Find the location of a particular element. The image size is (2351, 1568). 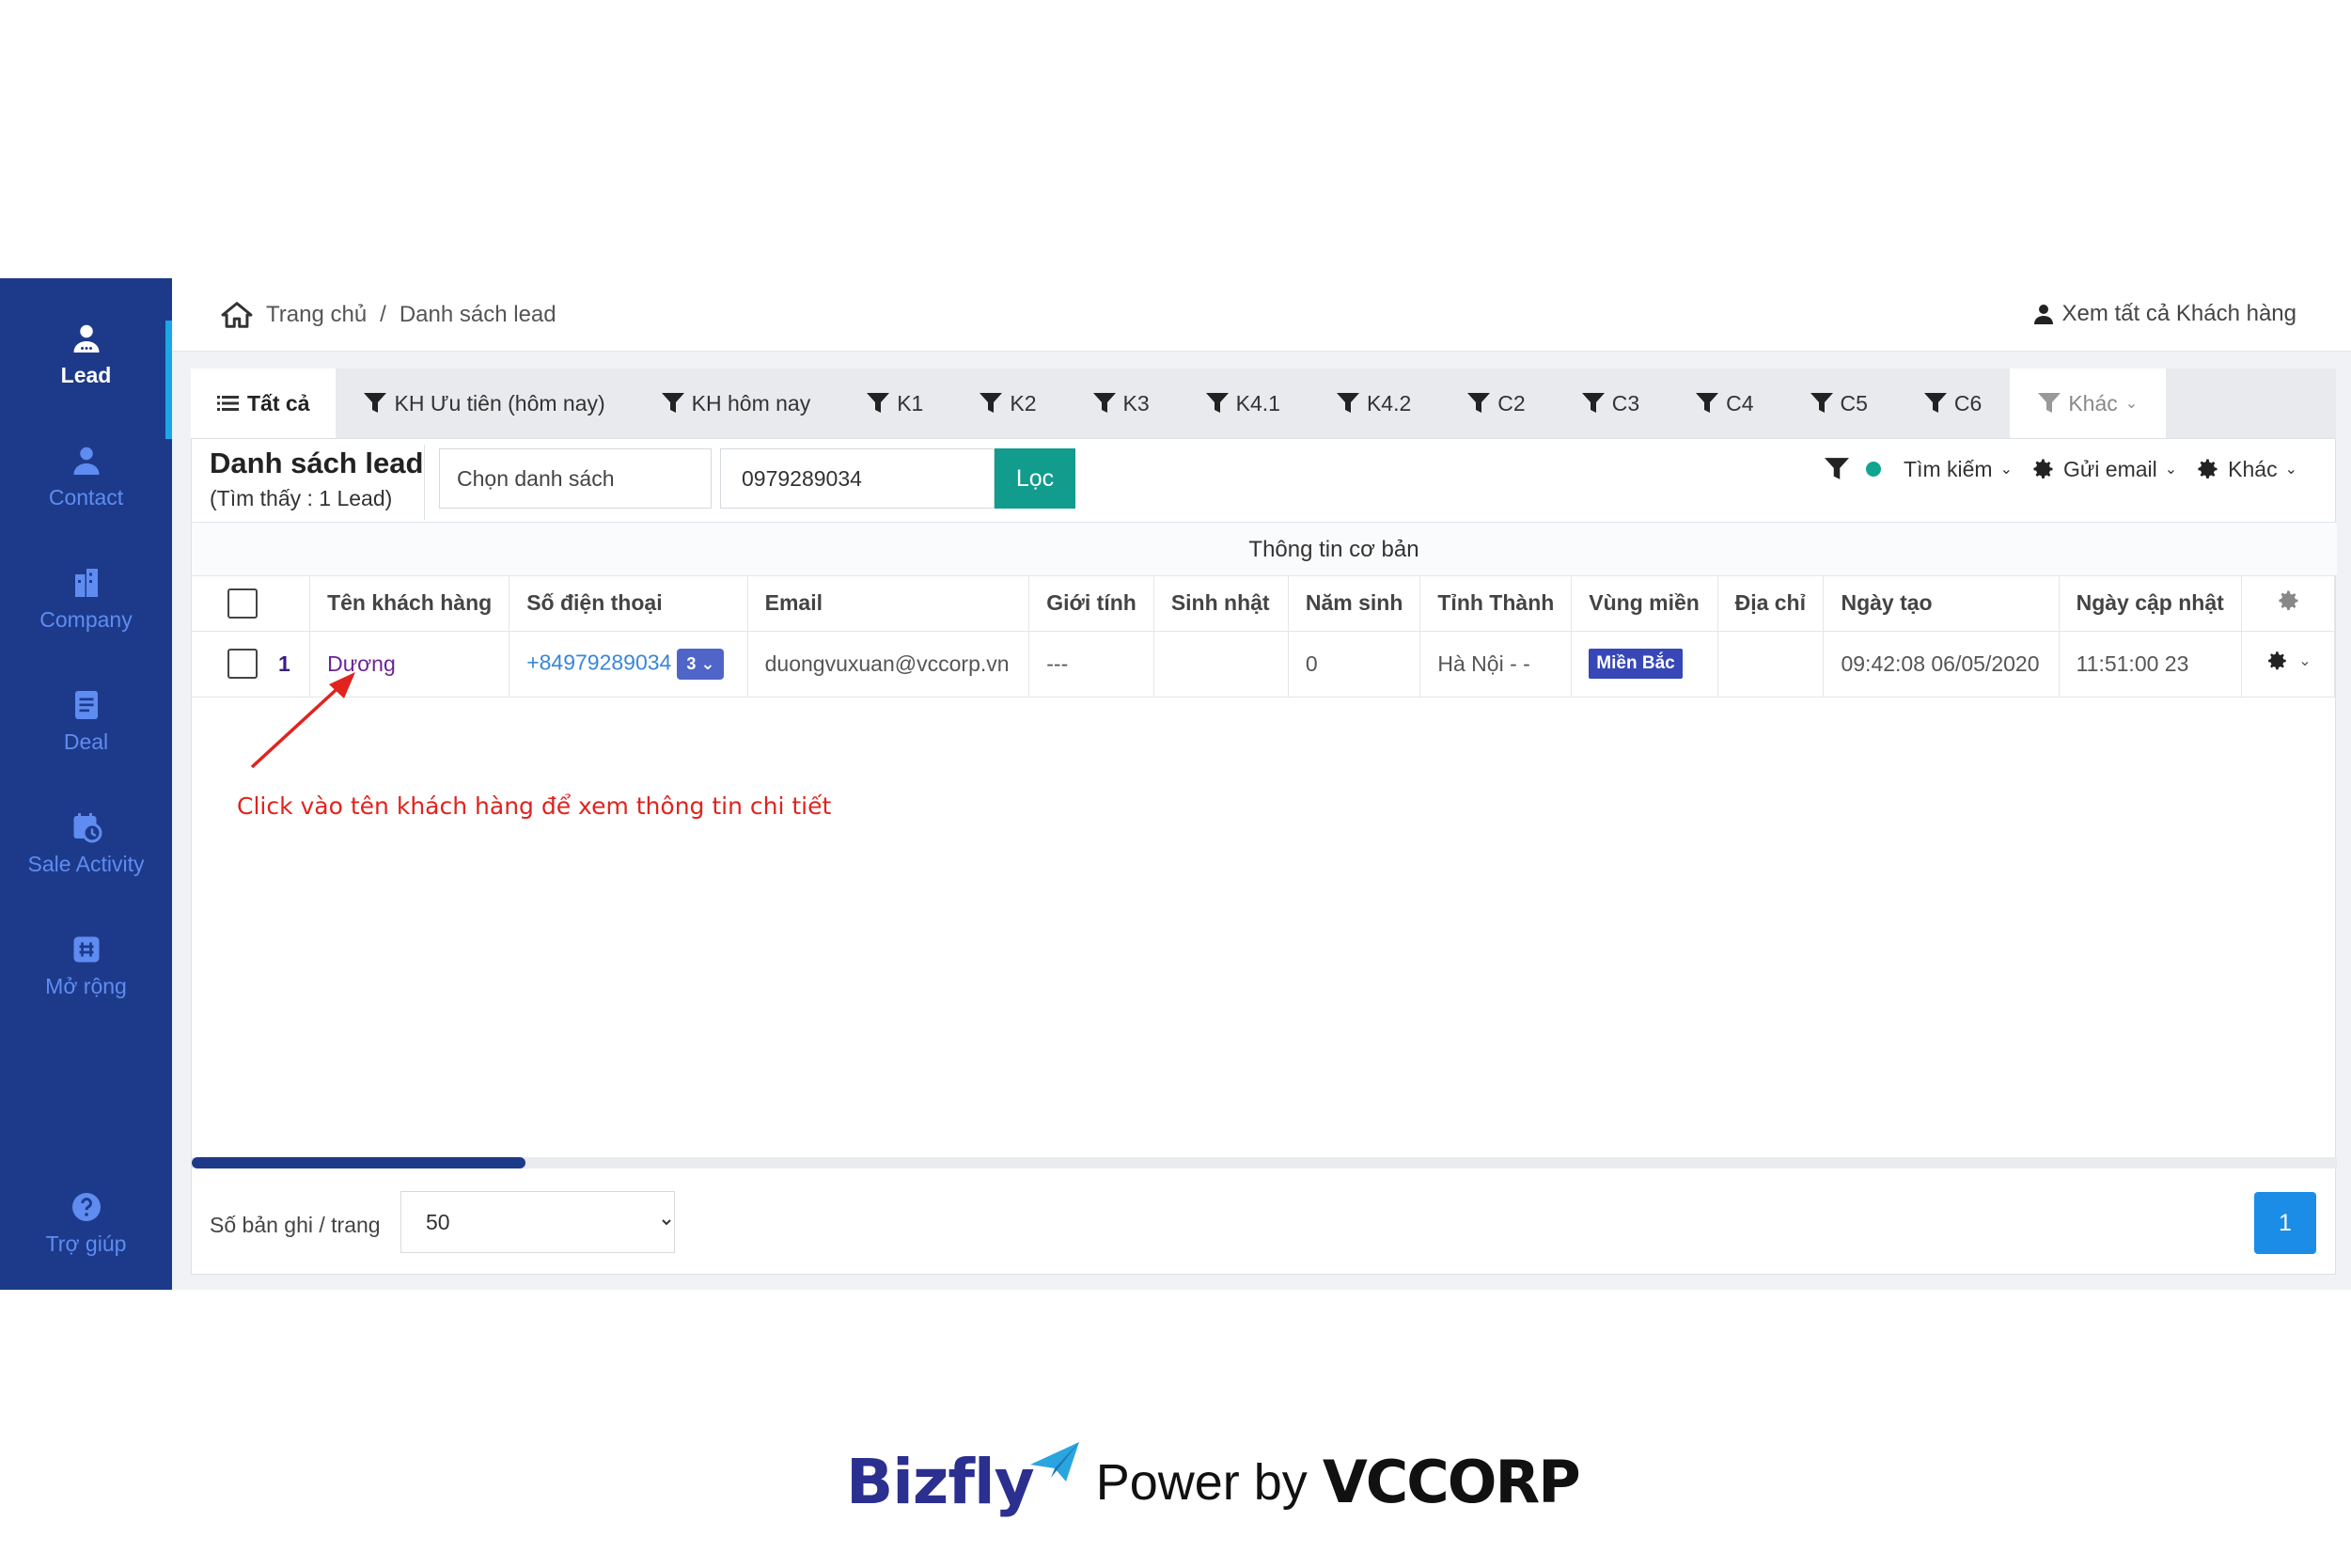

cell-province: Hà Nội - - is located at coordinates (1496, 664).